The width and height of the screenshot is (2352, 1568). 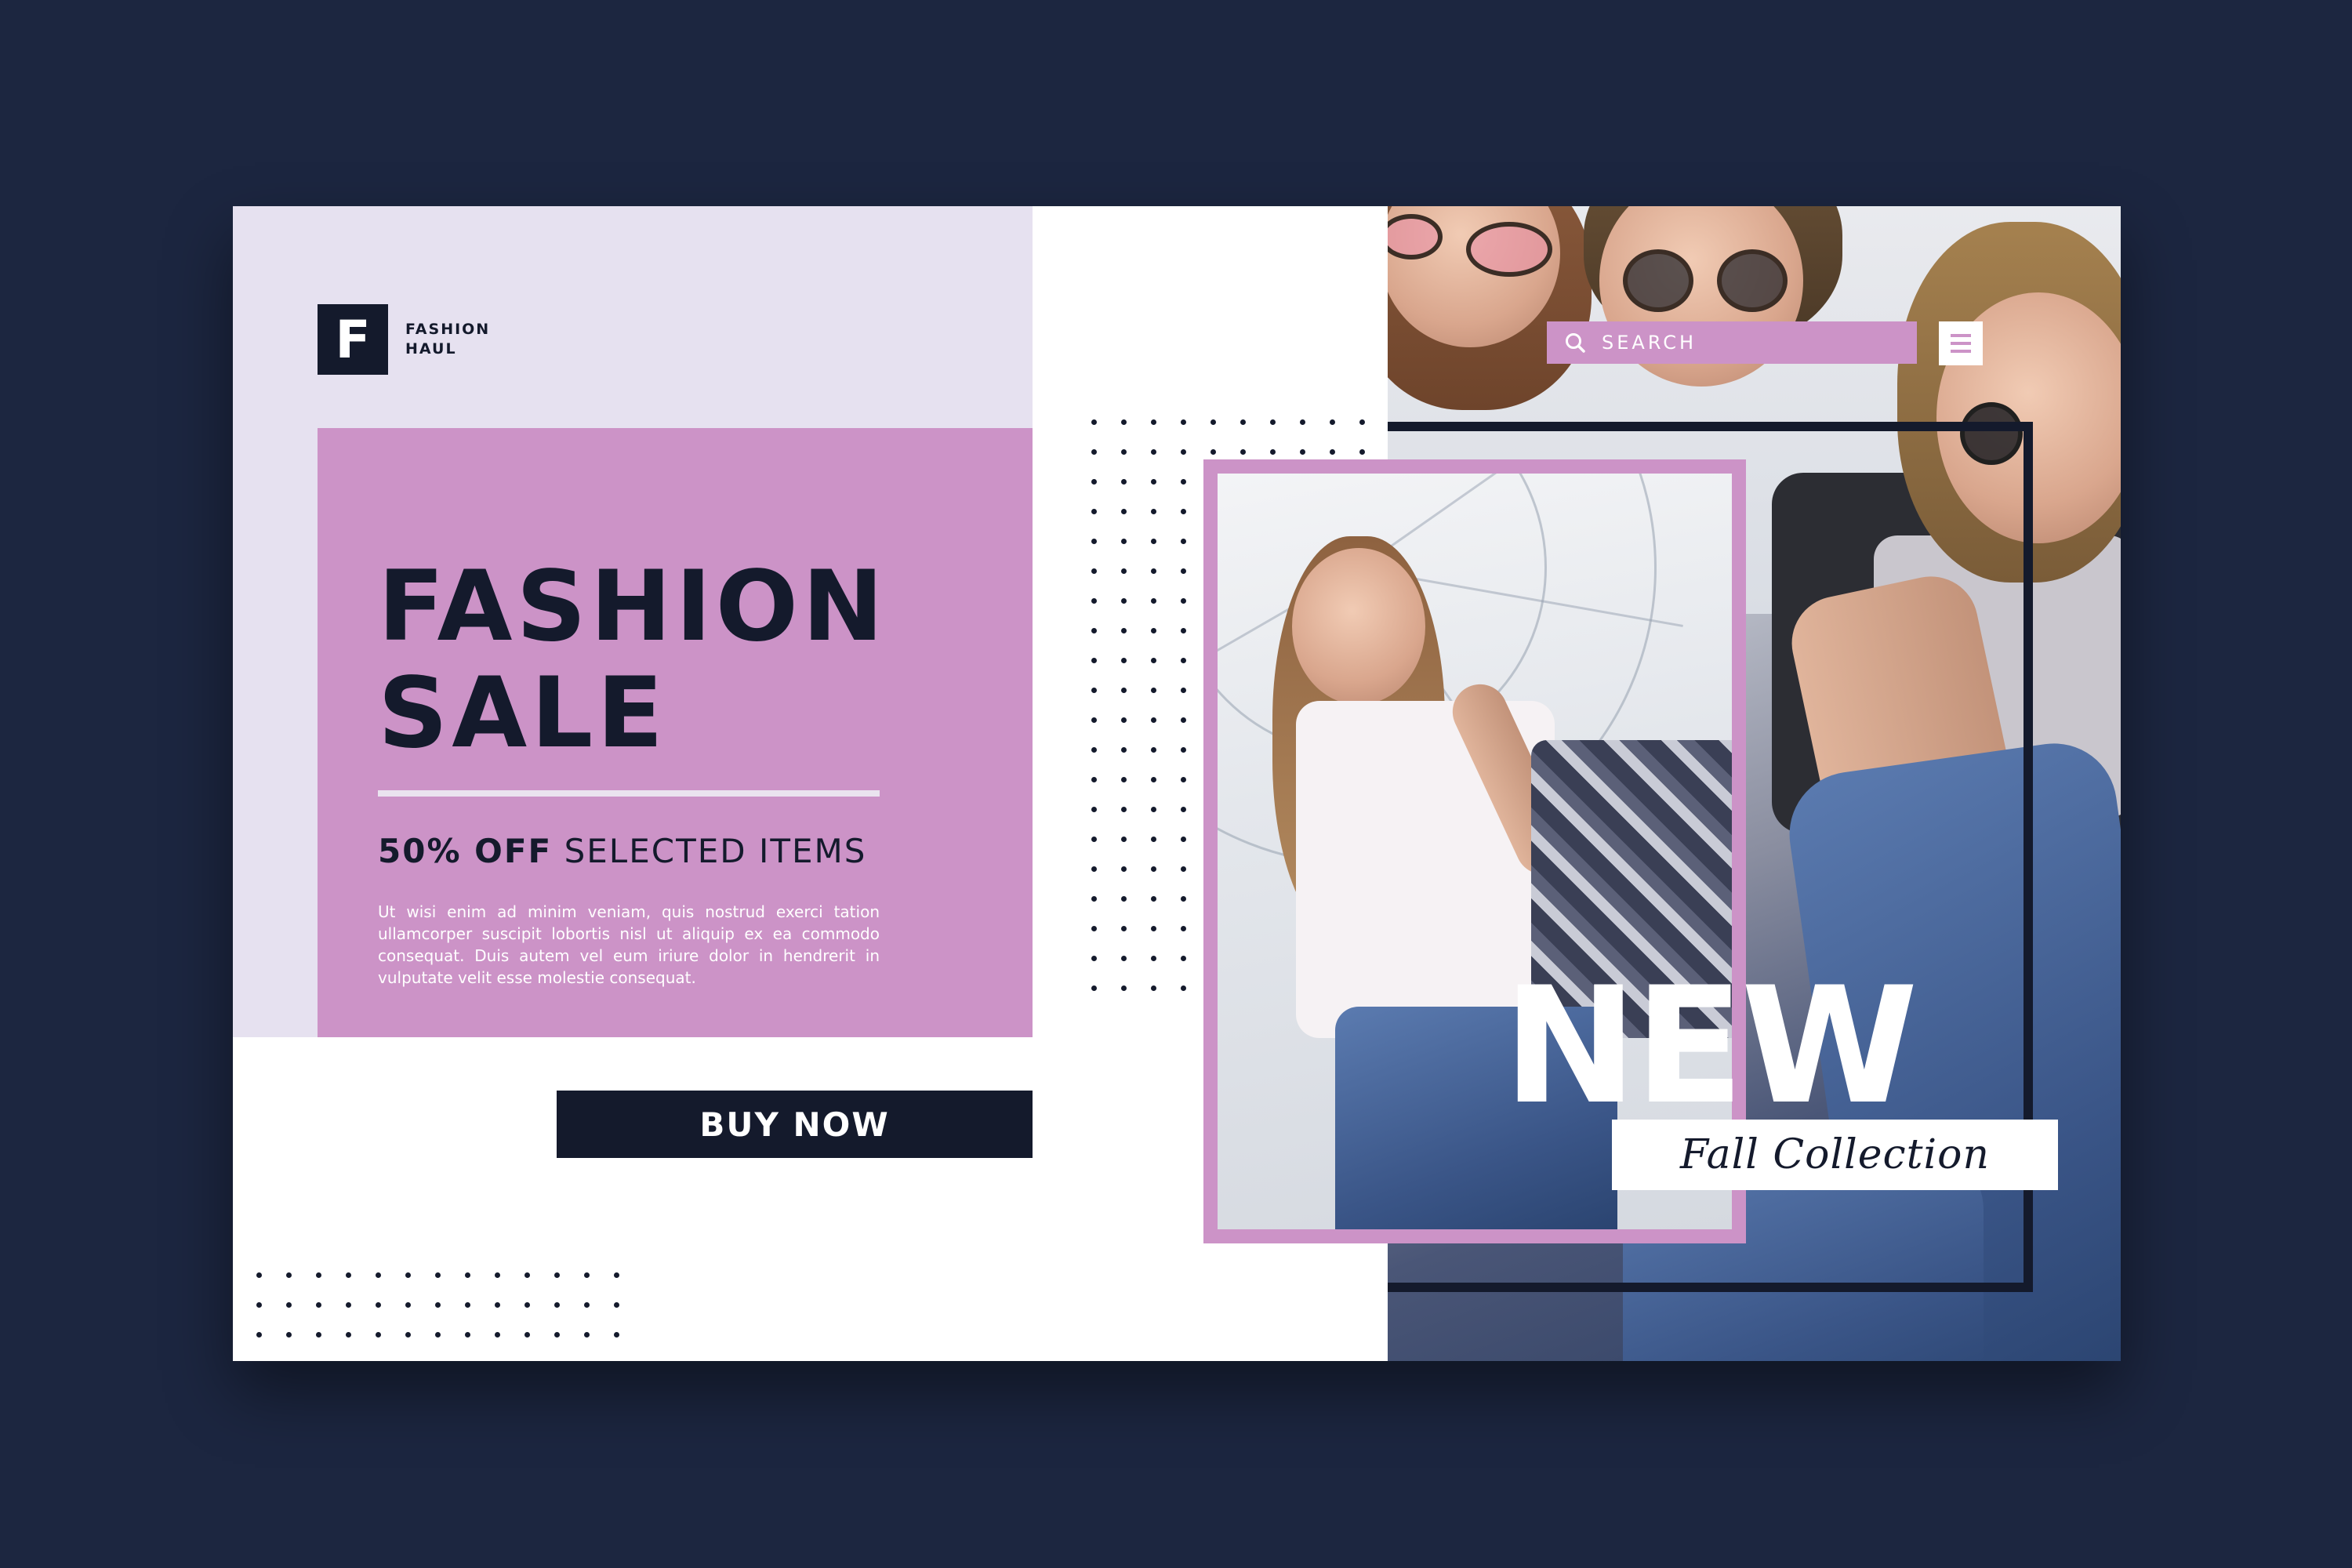 What do you see at coordinates (353, 339) in the screenshot?
I see `logo-icon: F` at bounding box center [353, 339].